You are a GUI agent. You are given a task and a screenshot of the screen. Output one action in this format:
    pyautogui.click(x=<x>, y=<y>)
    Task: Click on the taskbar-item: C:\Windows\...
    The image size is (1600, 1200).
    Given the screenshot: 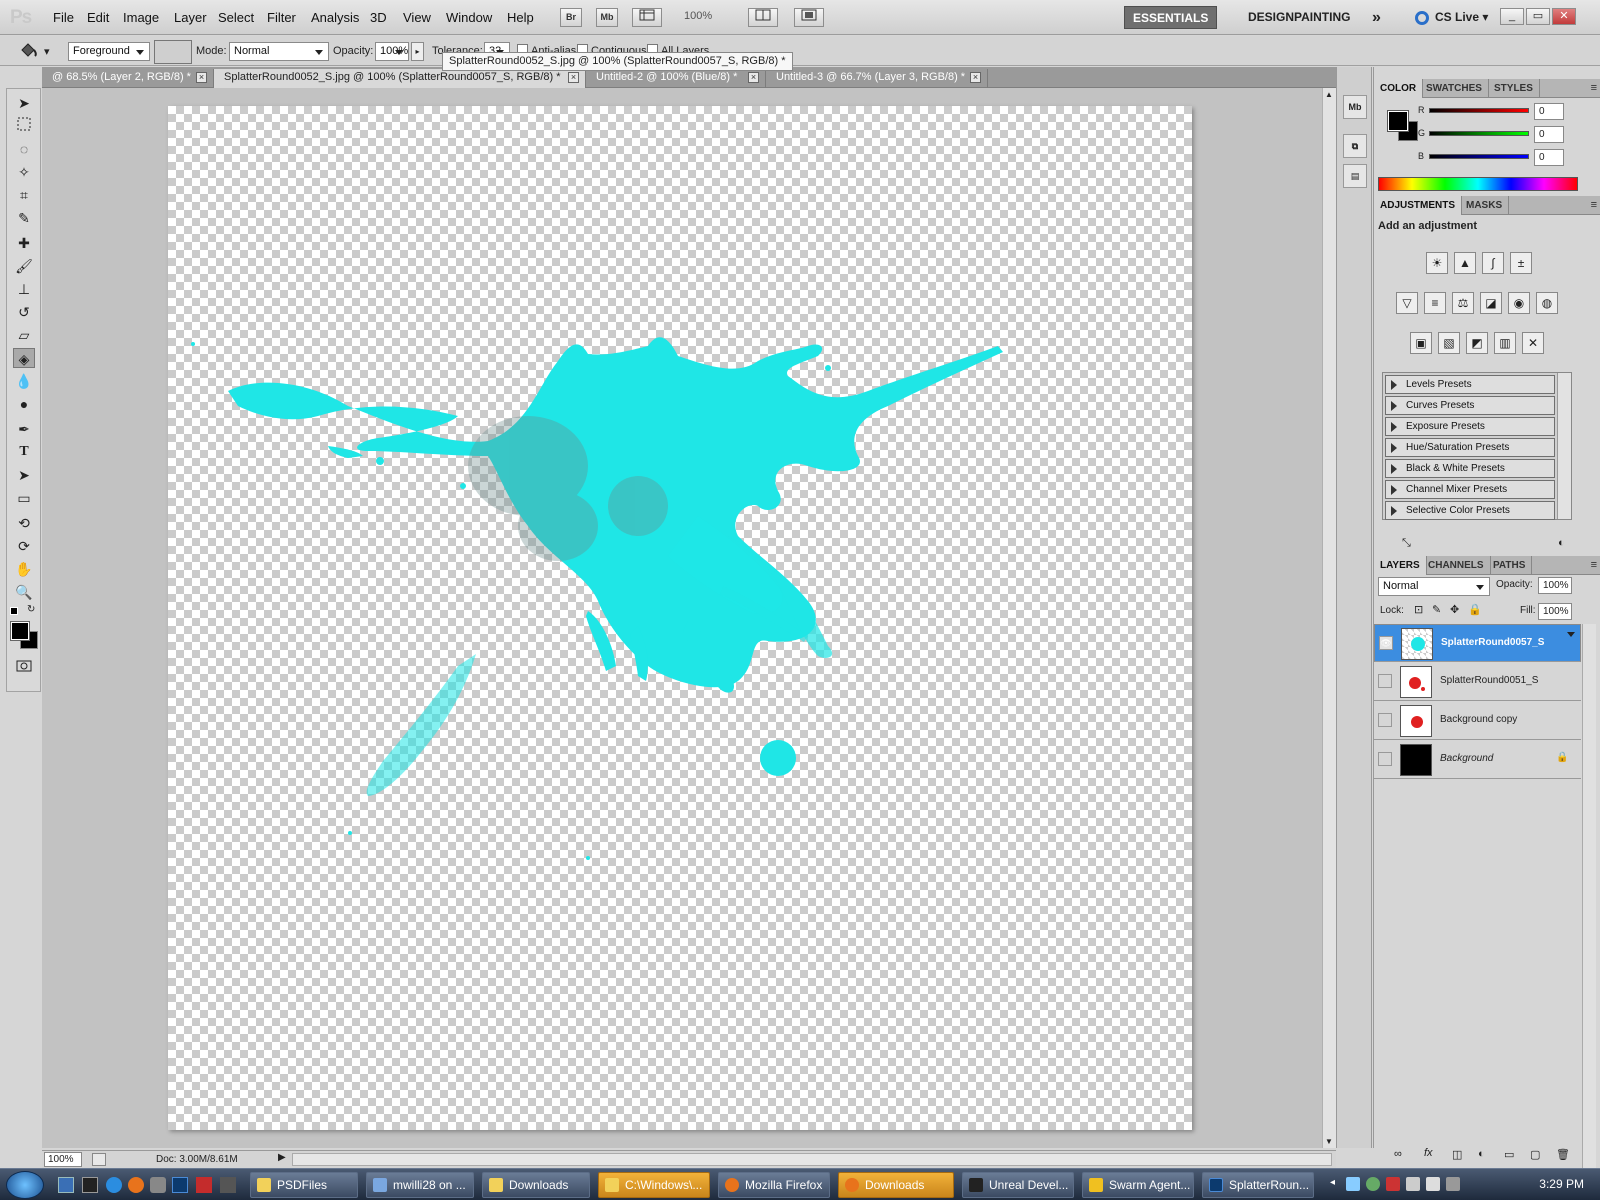 What is the action you would take?
    pyautogui.click(x=654, y=1185)
    